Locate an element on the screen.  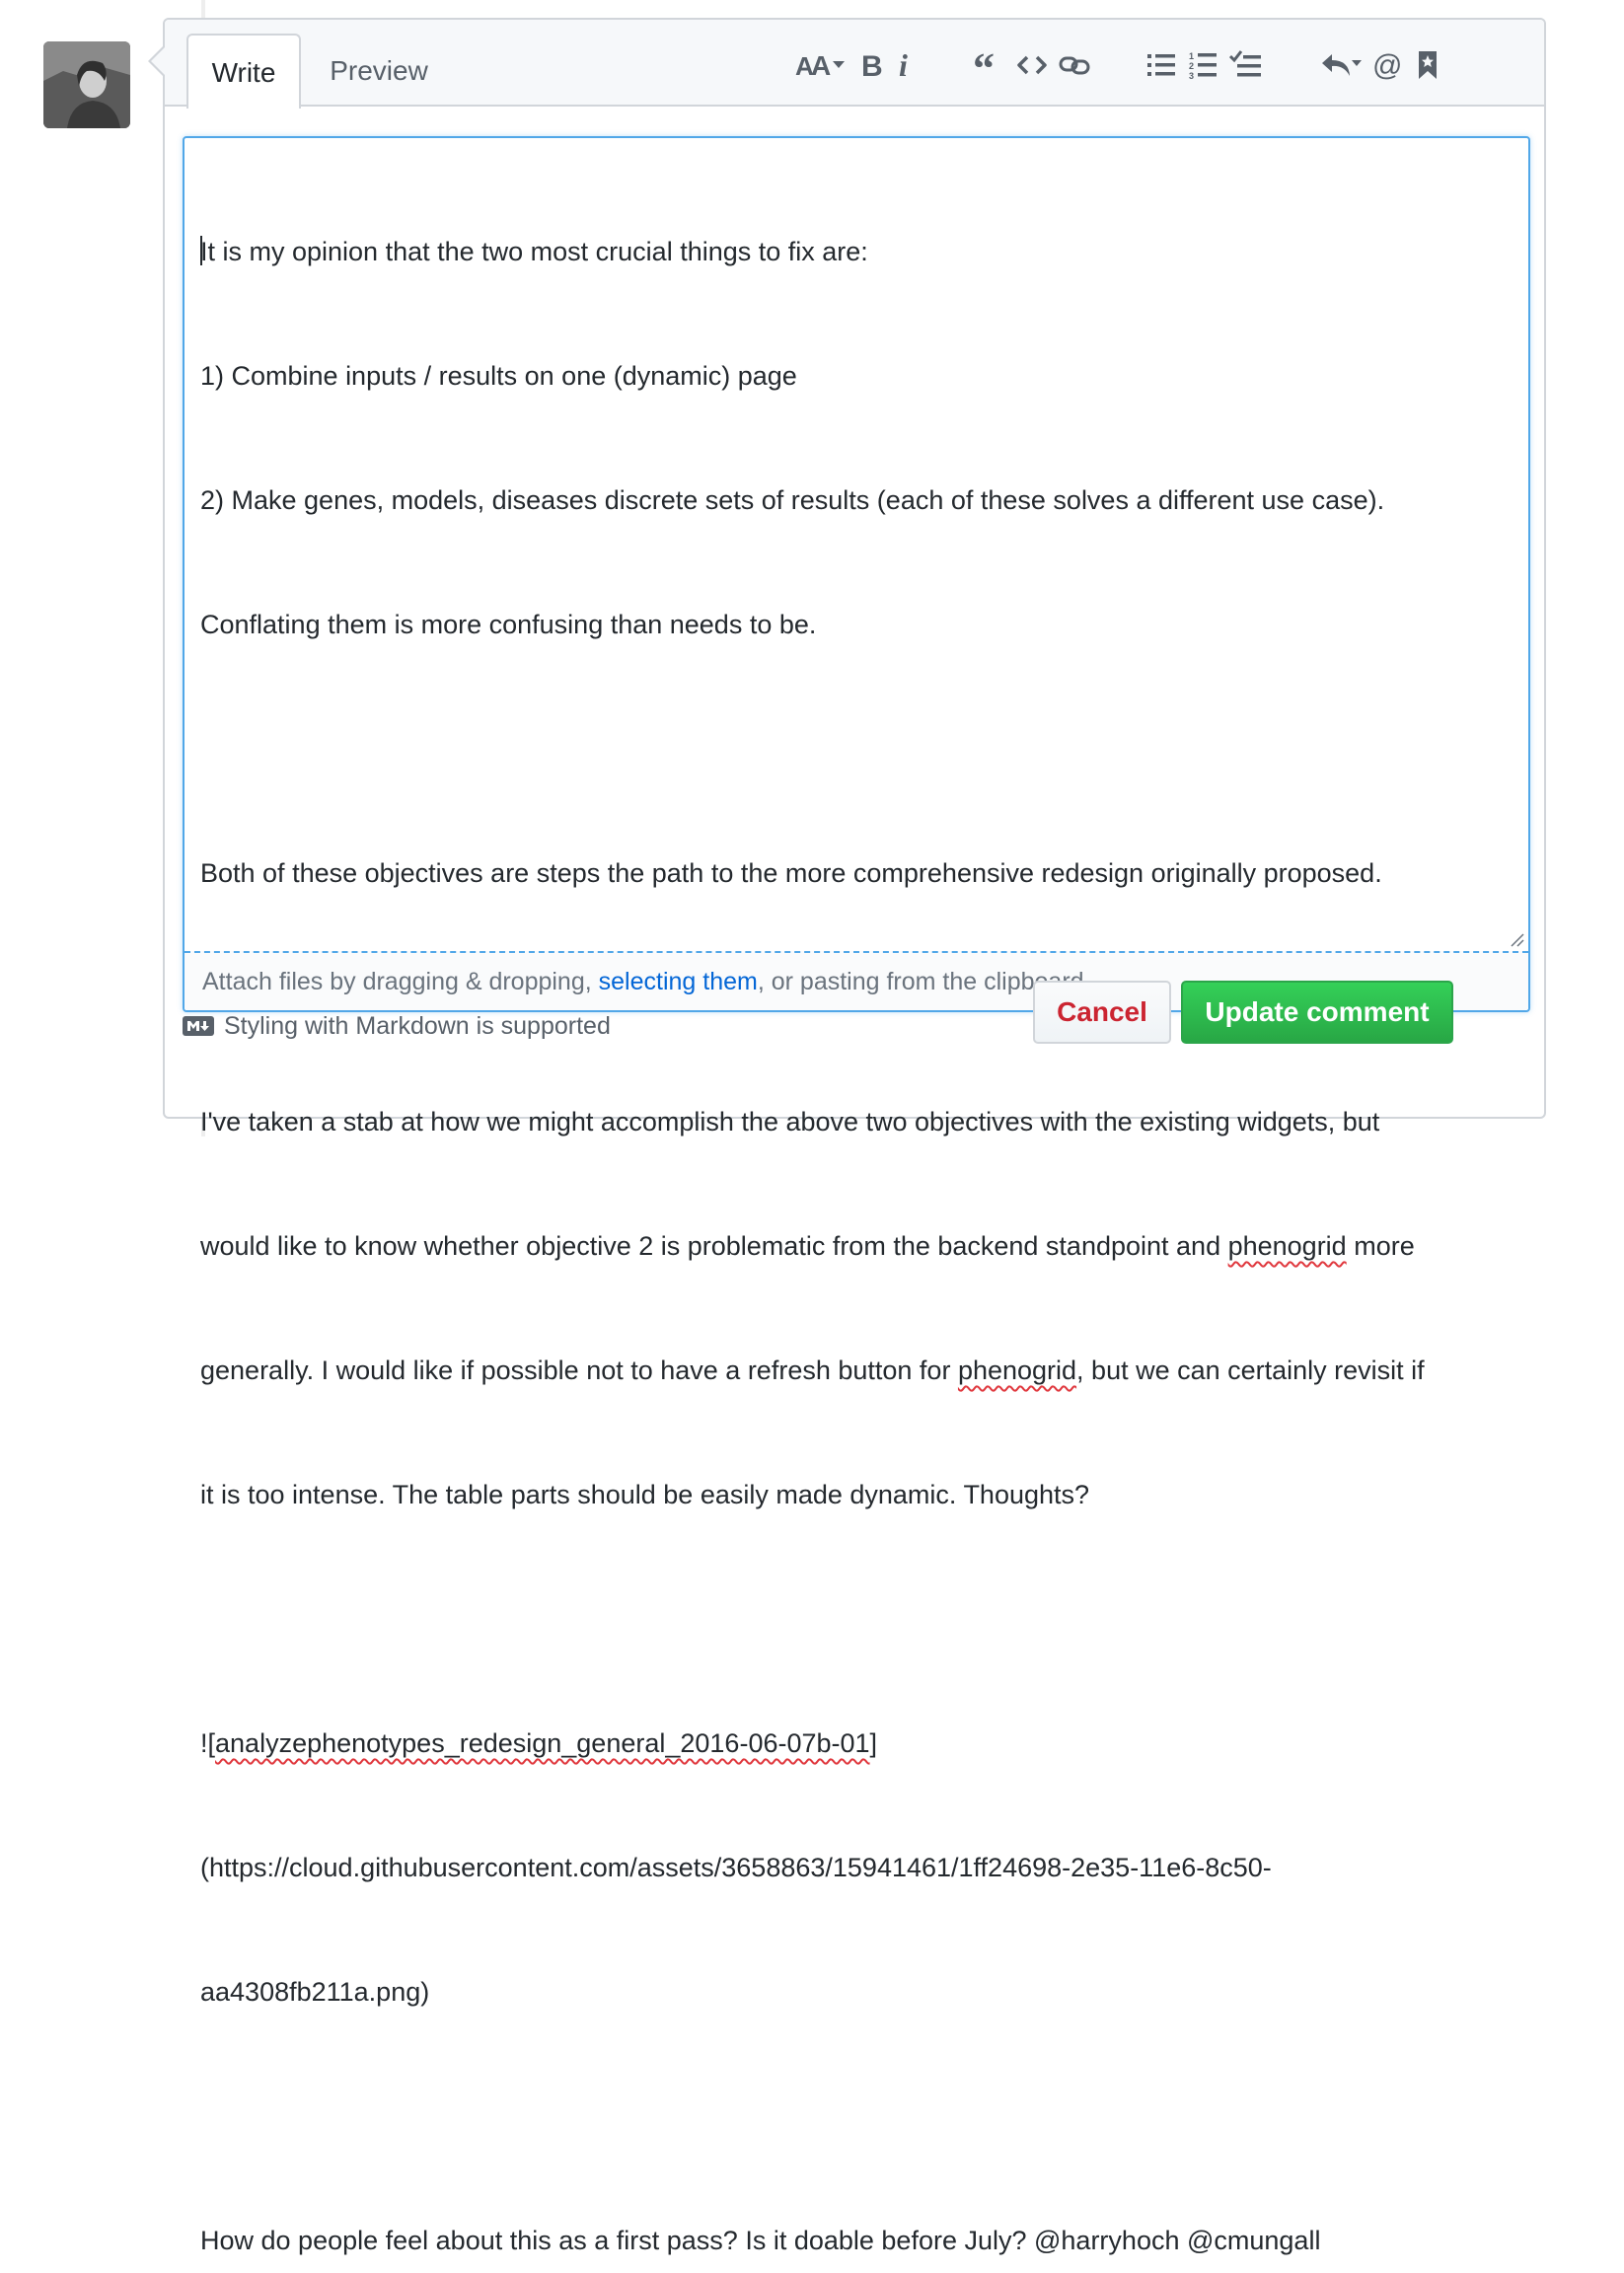
markdown-icon is located at coordinates (199, 1026).